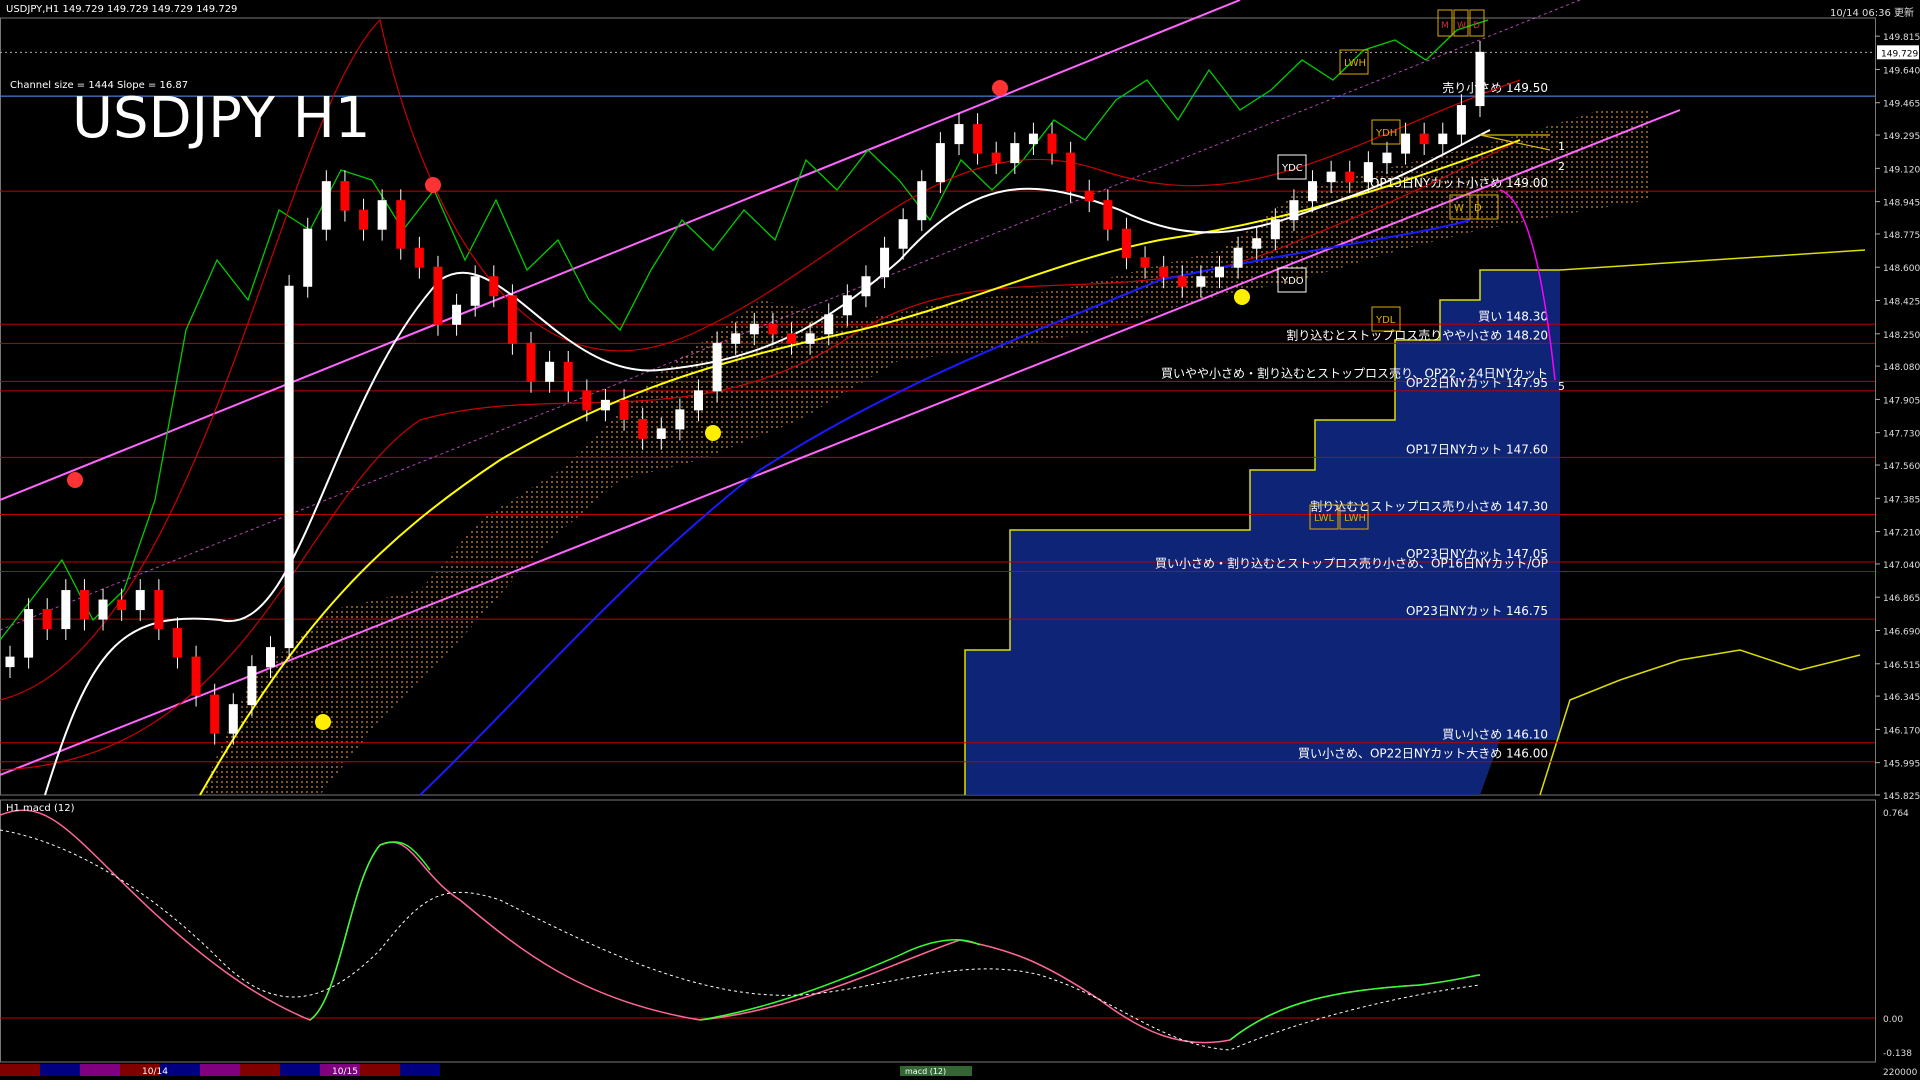  Describe the element at coordinates (1292, 281) in the screenshot. I see `marker-box-label: YDO` at that location.